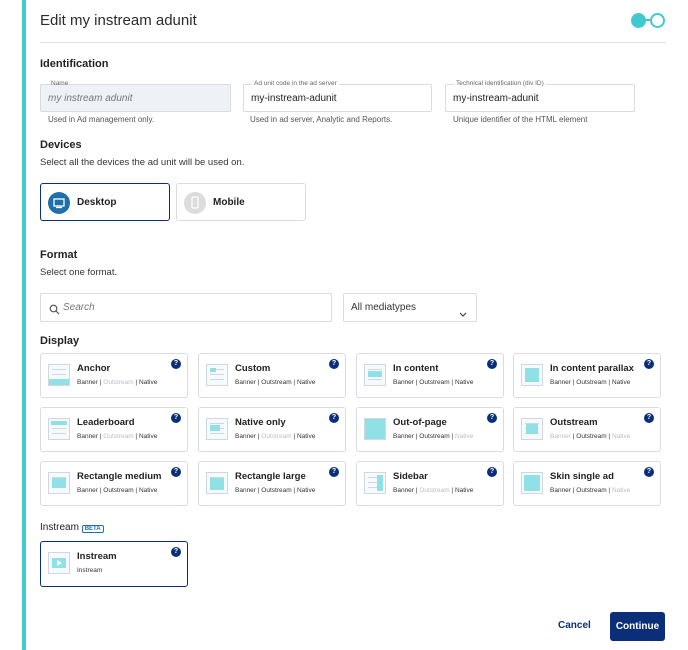 This screenshot has width=688, height=650. I want to click on format-card-name: Skin single ad, so click(582, 476).